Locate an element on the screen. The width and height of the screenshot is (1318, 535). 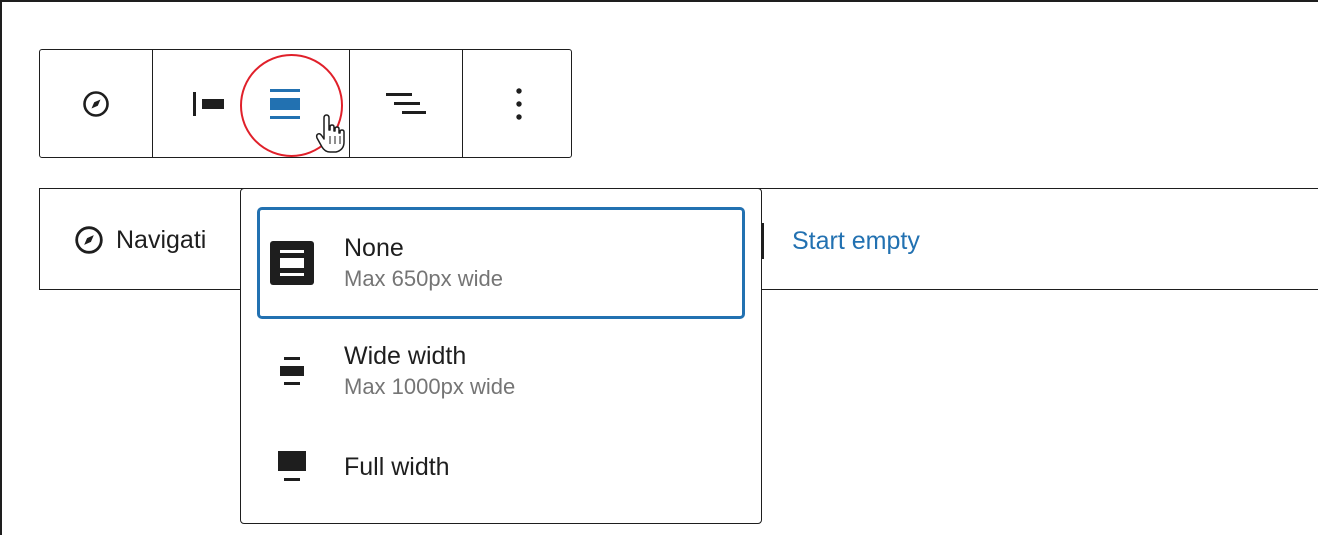
menu-item-title: Wide width is located at coordinates (405, 356).